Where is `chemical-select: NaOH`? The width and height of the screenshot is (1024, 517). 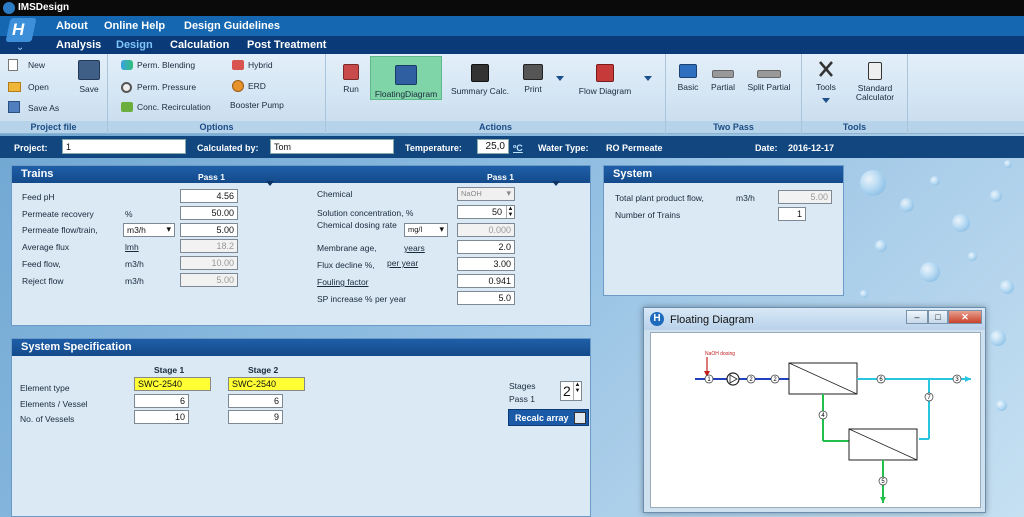 chemical-select: NaOH is located at coordinates (486, 194).